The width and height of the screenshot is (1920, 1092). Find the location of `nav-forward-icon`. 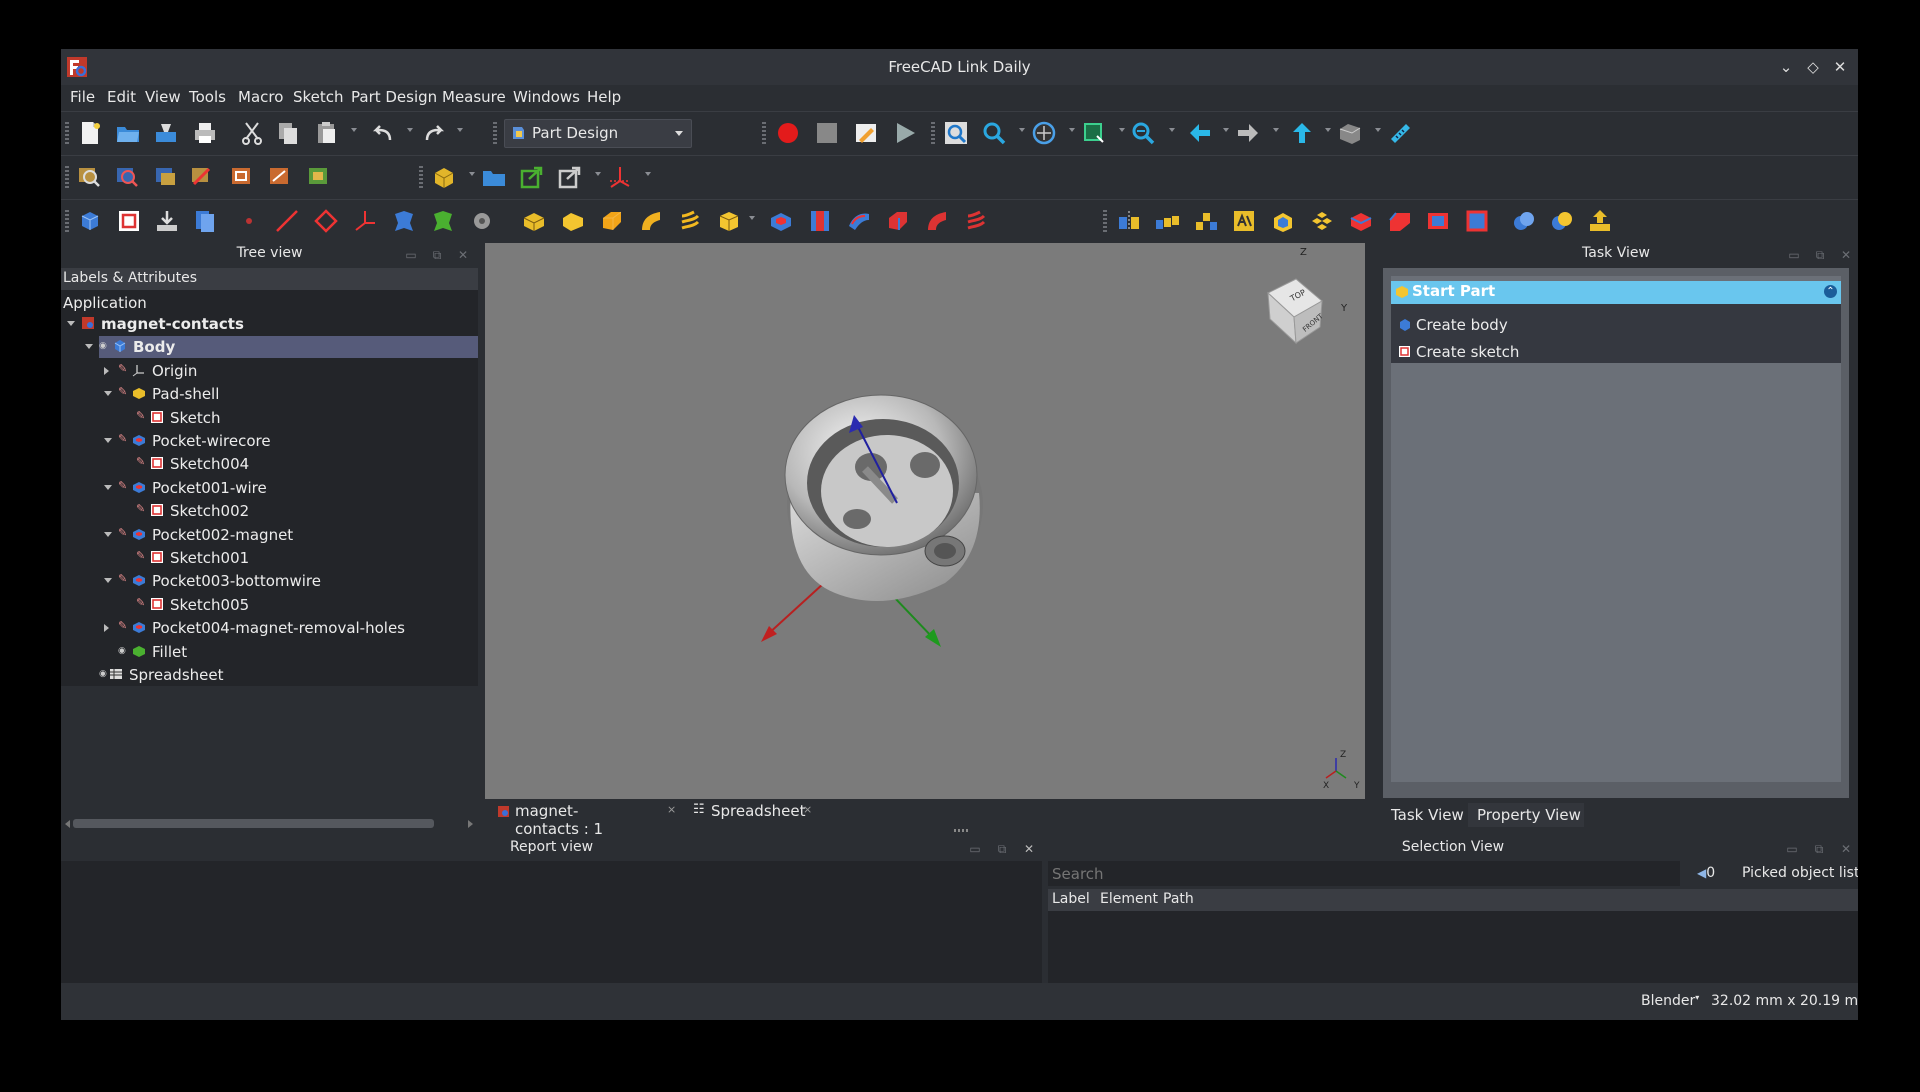

nav-forward-icon is located at coordinates (1248, 133).